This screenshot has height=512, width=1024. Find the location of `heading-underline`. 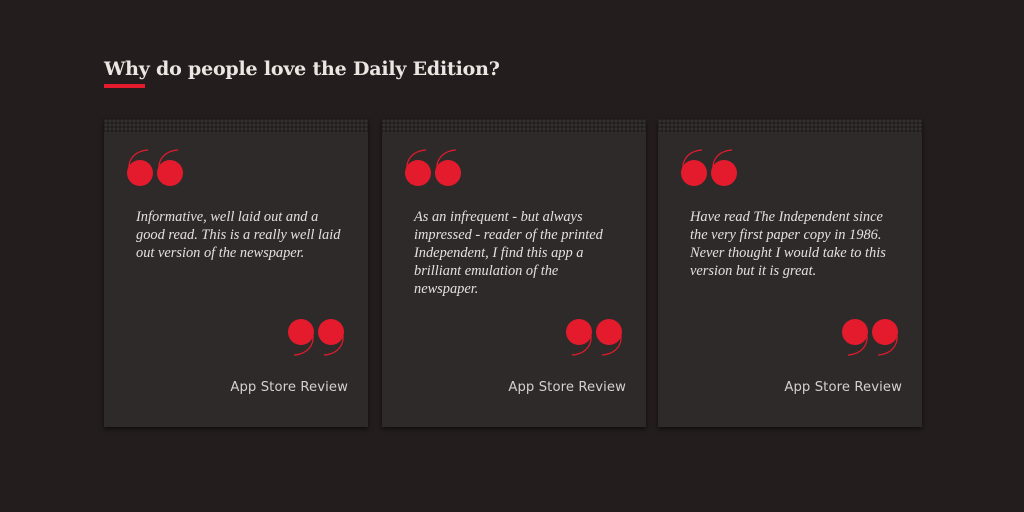

heading-underline is located at coordinates (124, 86).